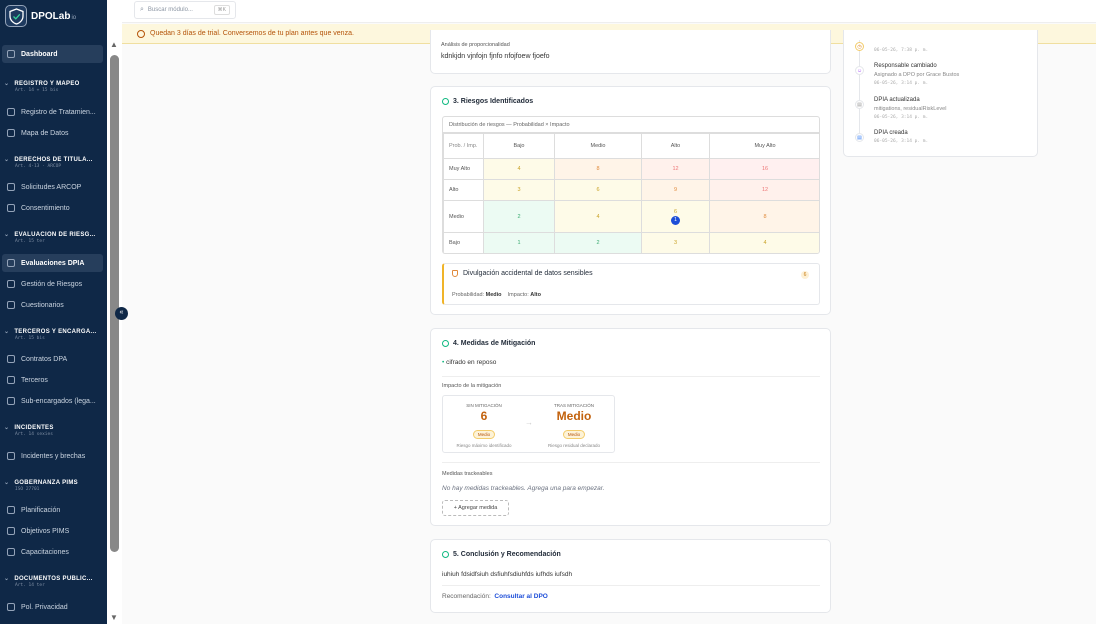  What do you see at coordinates (859, 104) in the screenshot?
I see `document-icon: ▤` at bounding box center [859, 104].